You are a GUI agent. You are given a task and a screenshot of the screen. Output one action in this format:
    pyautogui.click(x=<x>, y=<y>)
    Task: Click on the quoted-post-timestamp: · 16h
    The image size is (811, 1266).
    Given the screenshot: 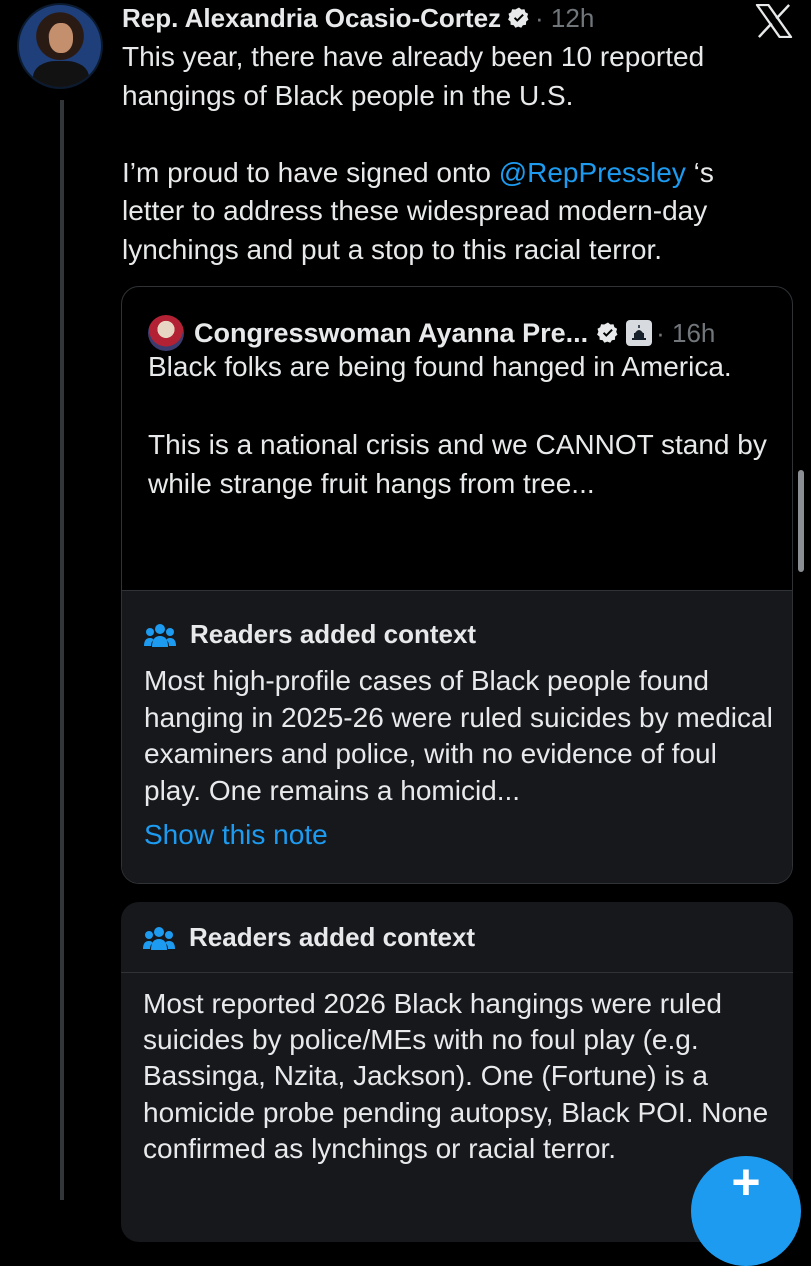 What is the action you would take?
    pyautogui.click(x=685, y=333)
    